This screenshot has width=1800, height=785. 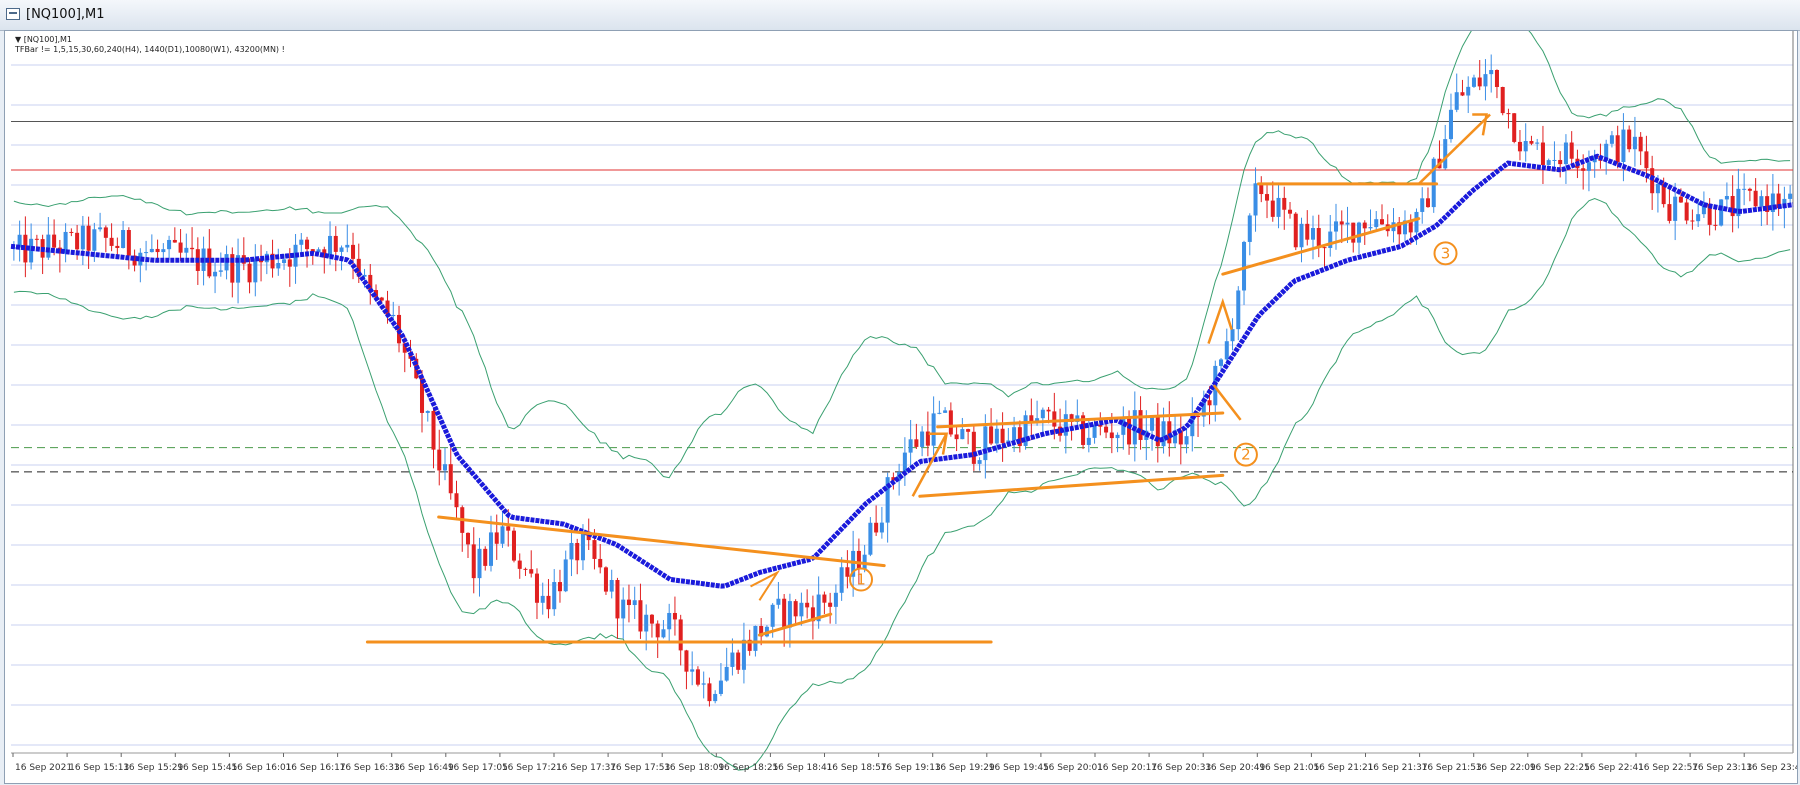 I want to click on time-tick-label: 16 Sep 17:37, so click(x=586, y=768).